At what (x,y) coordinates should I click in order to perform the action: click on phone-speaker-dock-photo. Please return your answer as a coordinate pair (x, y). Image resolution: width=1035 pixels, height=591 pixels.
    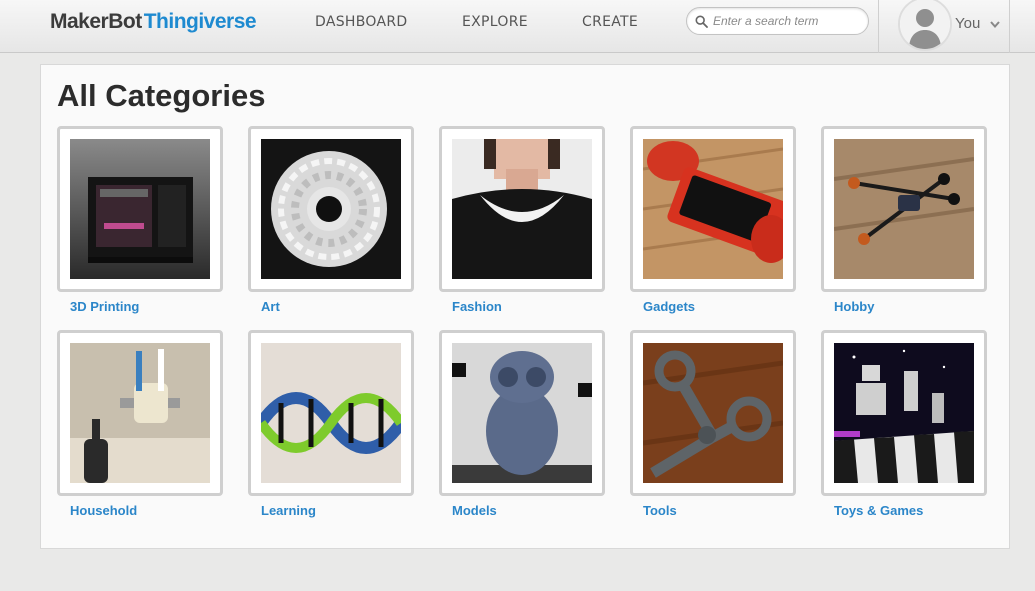
    Looking at the image, I should click on (713, 209).